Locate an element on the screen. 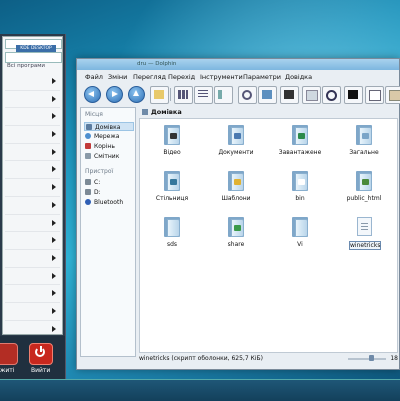 The width and height of the screenshot is (400, 401). sidebar-item-drive-d: D: is located at coordinates (109, 192).